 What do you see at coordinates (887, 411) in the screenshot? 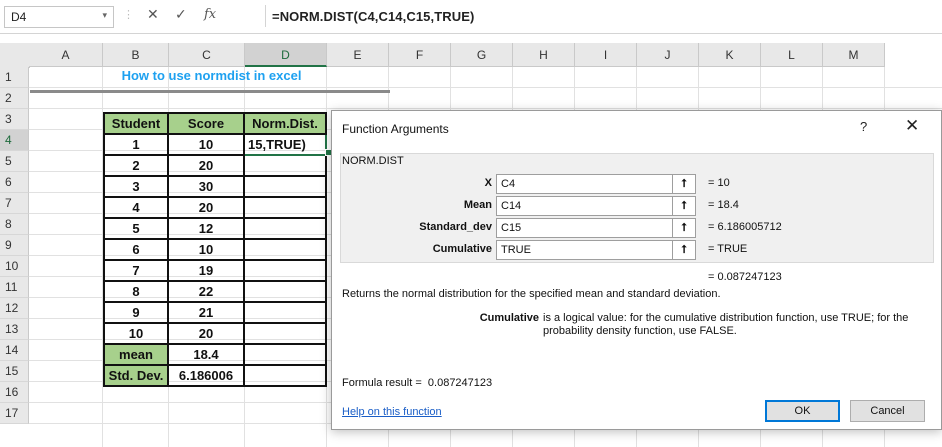
I see `cancel-button: Cancel` at bounding box center [887, 411].